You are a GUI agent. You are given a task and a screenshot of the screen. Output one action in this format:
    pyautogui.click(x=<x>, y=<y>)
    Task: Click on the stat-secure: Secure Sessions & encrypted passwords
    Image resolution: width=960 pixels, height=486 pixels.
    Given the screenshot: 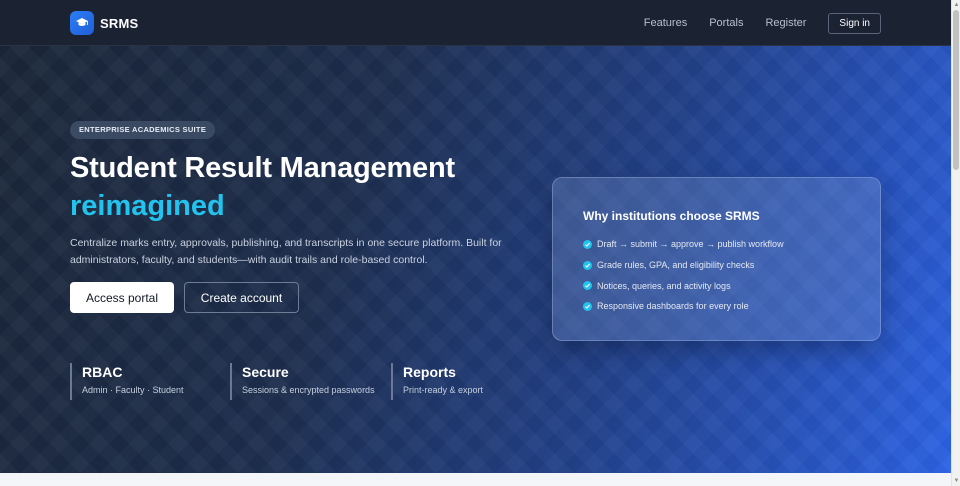 What is the action you would take?
    pyautogui.click(x=302, y=381)
    